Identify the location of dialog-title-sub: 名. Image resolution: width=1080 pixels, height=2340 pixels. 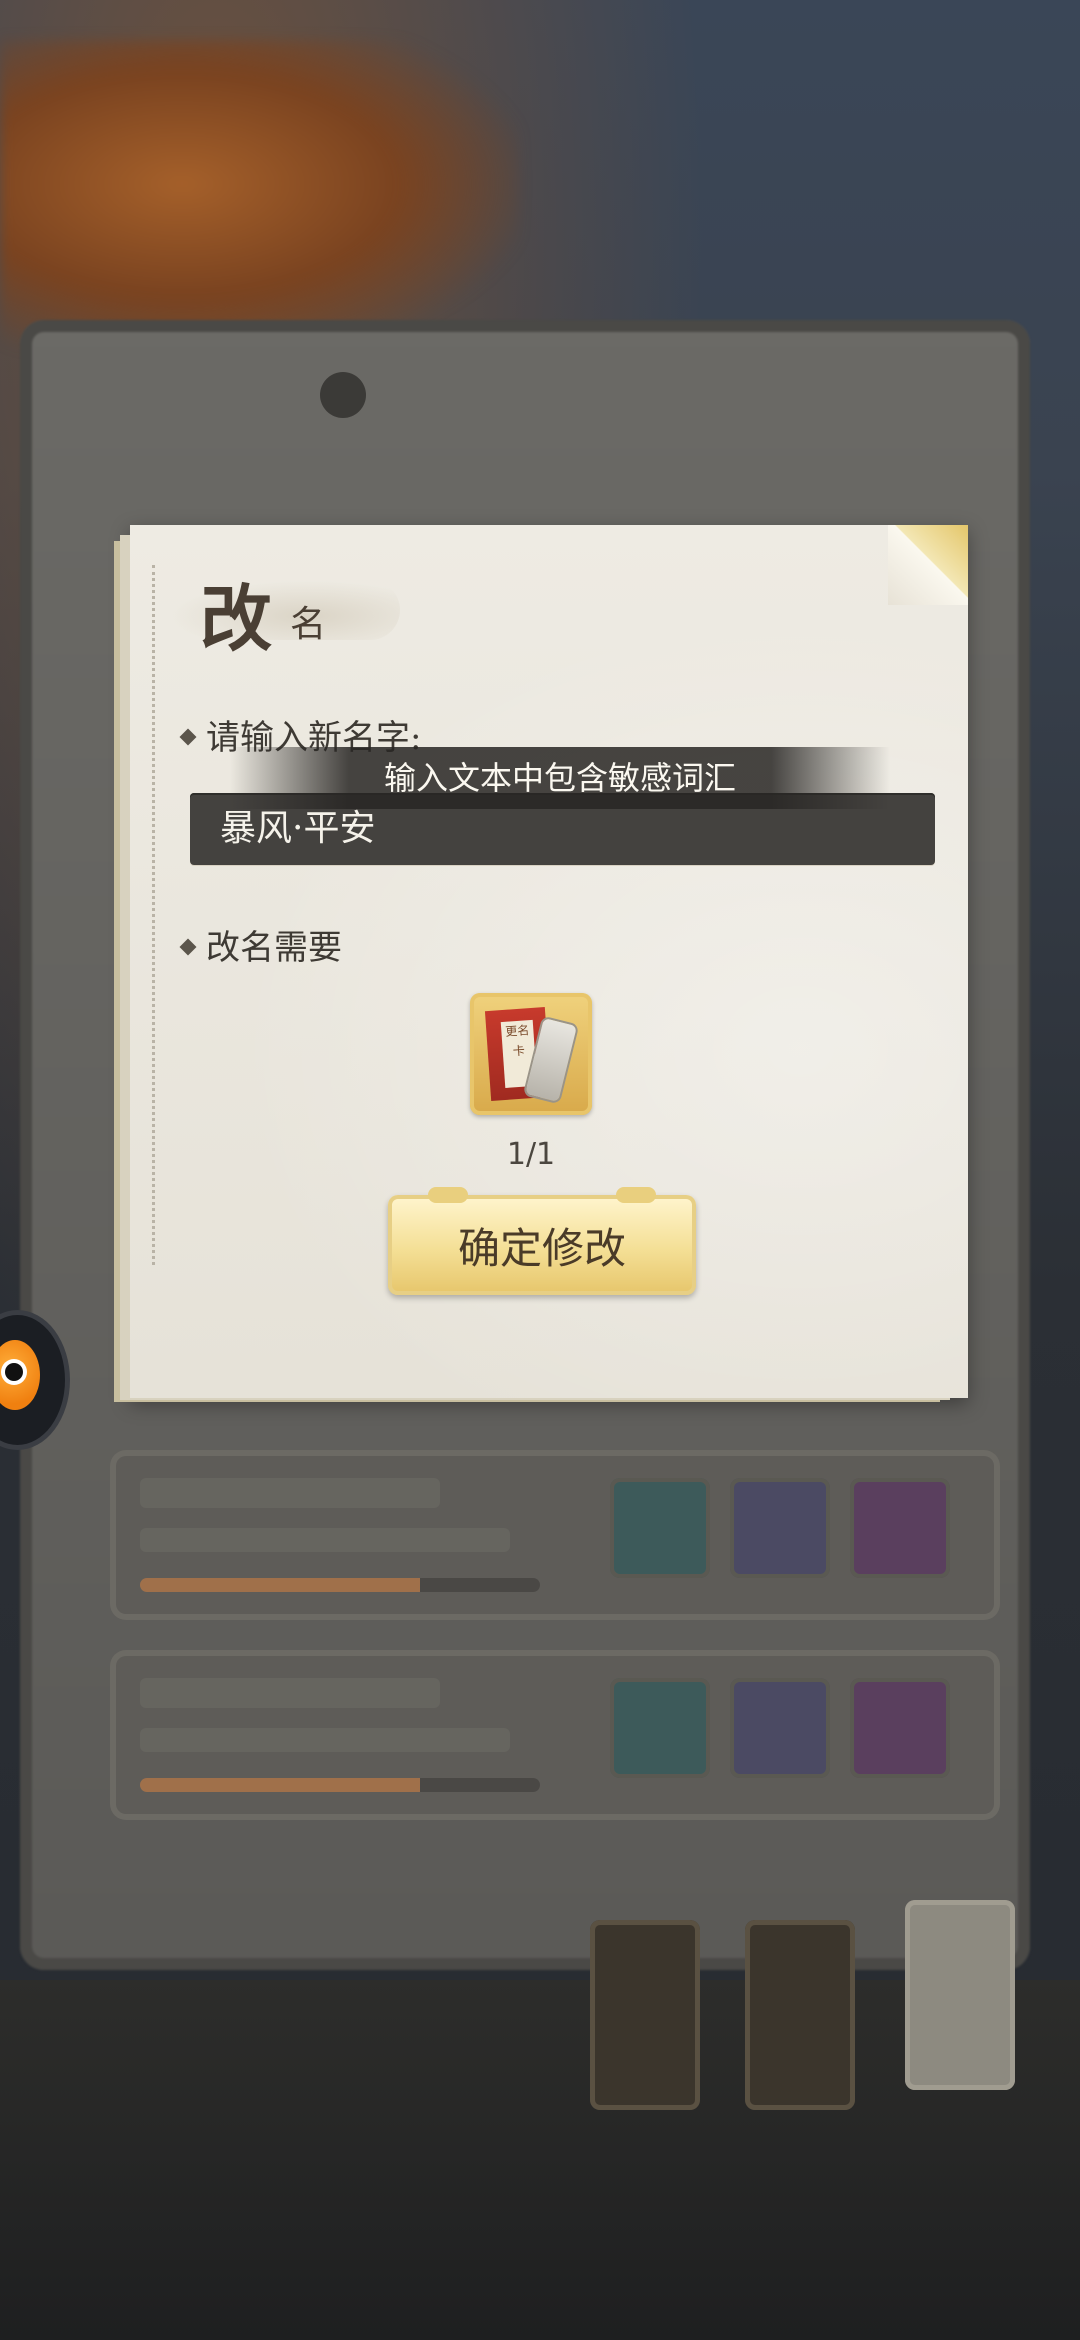
(308, 624).